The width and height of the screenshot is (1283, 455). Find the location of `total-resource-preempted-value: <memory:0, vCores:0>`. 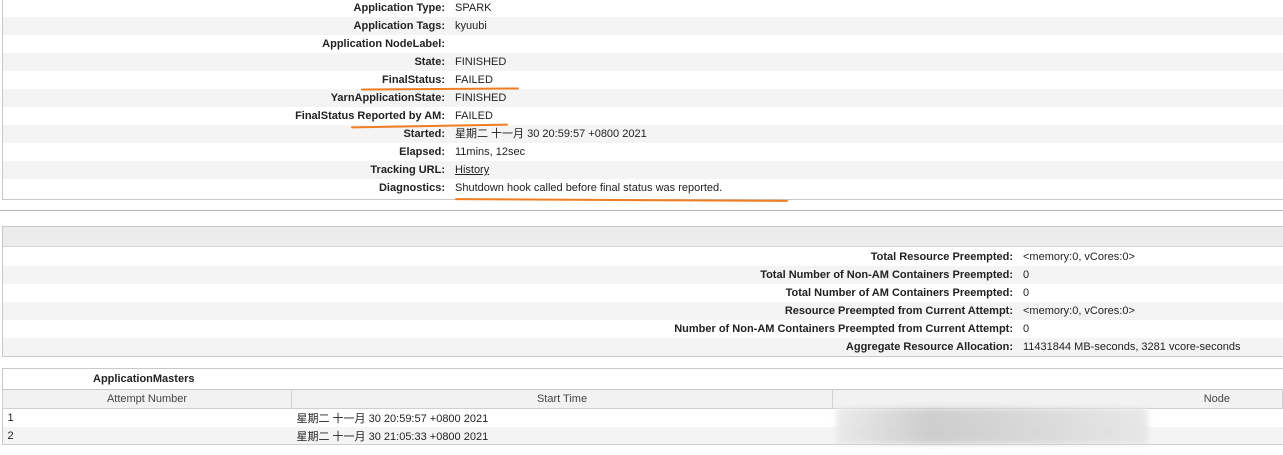

total-resource-preempted-value: <memory:0, vCores:0> is located at coordinates (1079, 257).